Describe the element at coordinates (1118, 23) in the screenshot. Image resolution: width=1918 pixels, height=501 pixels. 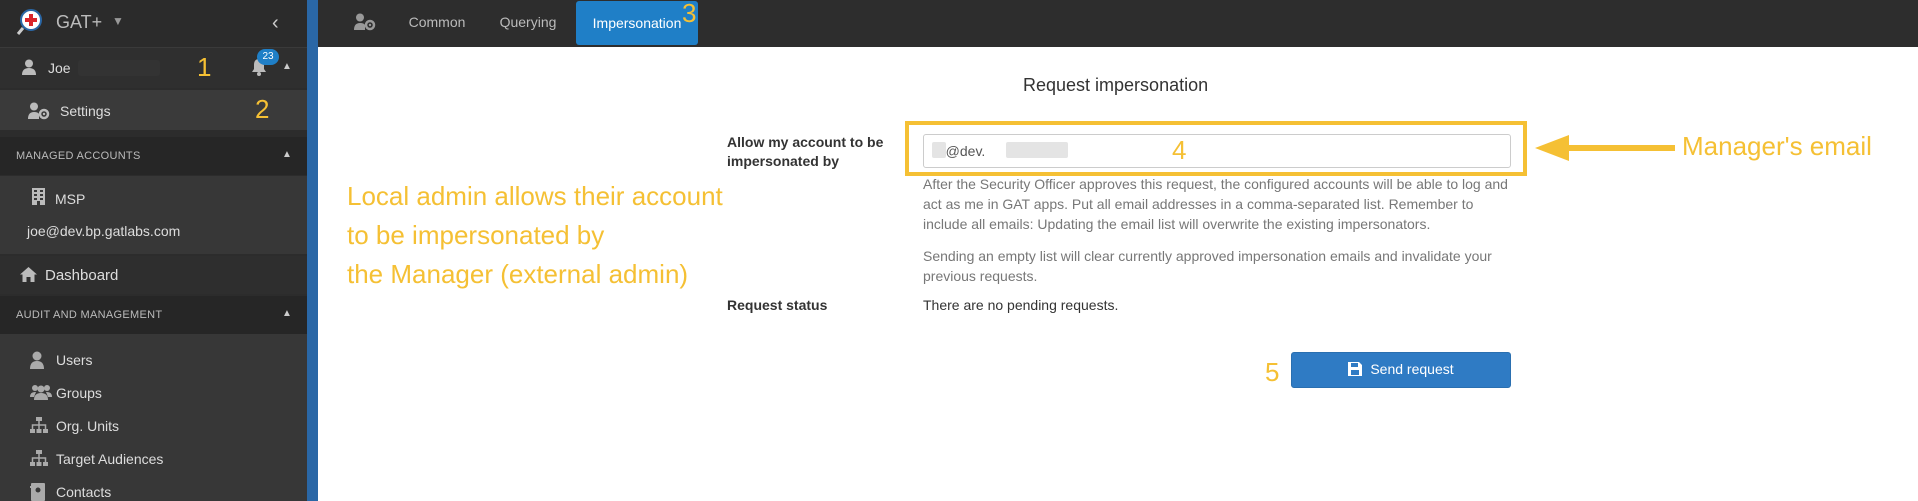
I see `top-tab-bar: Common Querying Impersonation 3` at that location.